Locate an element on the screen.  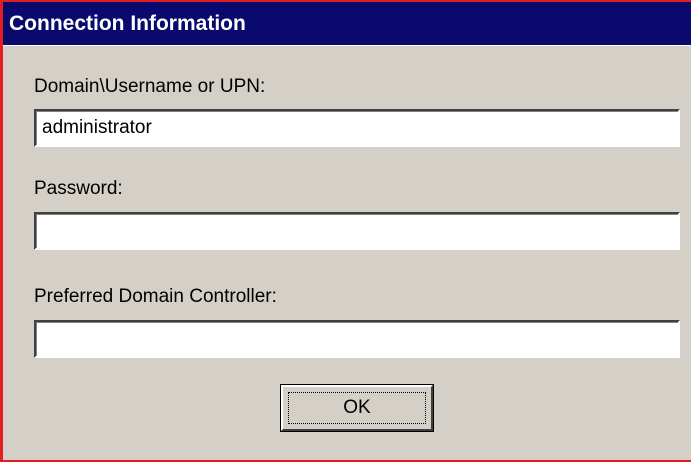
password-field is located at coordinates (357, 231).